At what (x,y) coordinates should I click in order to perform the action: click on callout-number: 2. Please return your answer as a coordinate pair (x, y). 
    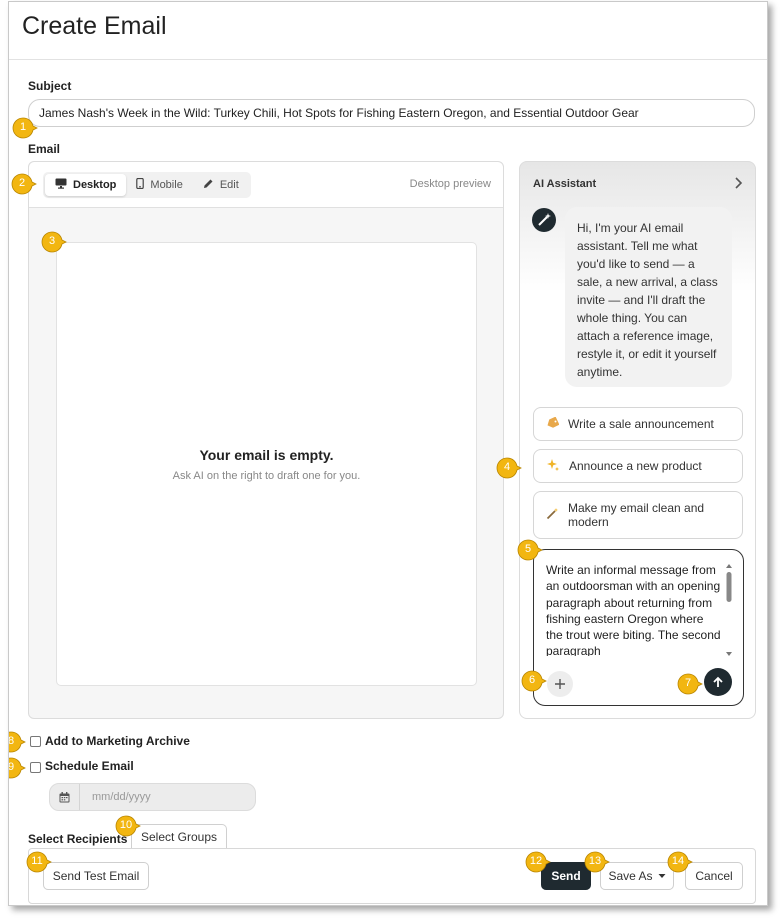
    Looking at the image, I should click on (22, 183).